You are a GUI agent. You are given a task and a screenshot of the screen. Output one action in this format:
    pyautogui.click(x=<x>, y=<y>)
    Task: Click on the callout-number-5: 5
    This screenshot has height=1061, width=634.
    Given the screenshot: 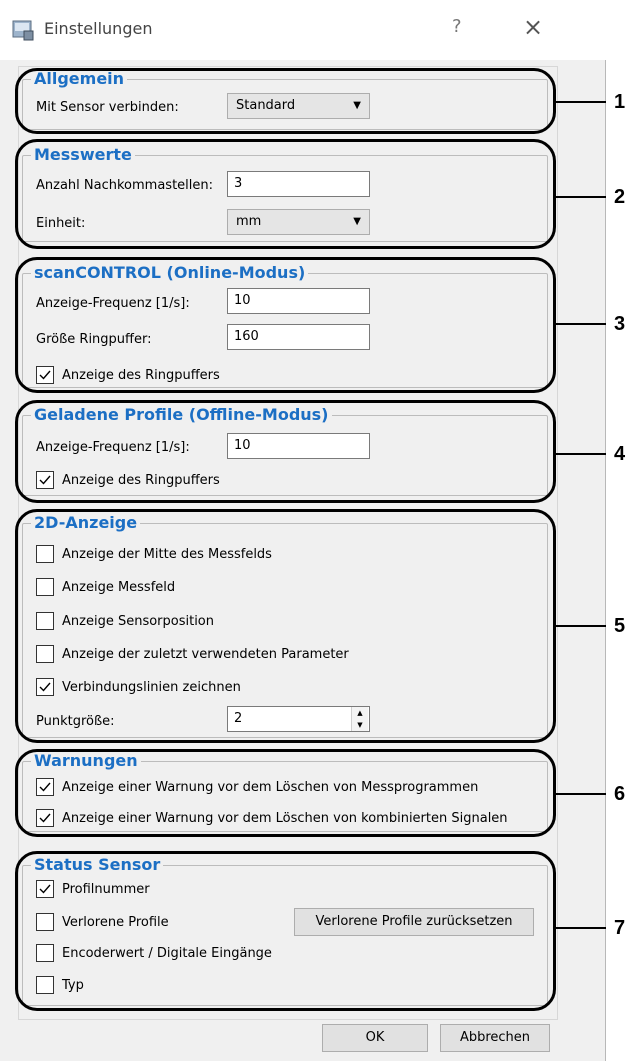 What is the action you would take?
    pyautogui.click(x=620, y=626)
    